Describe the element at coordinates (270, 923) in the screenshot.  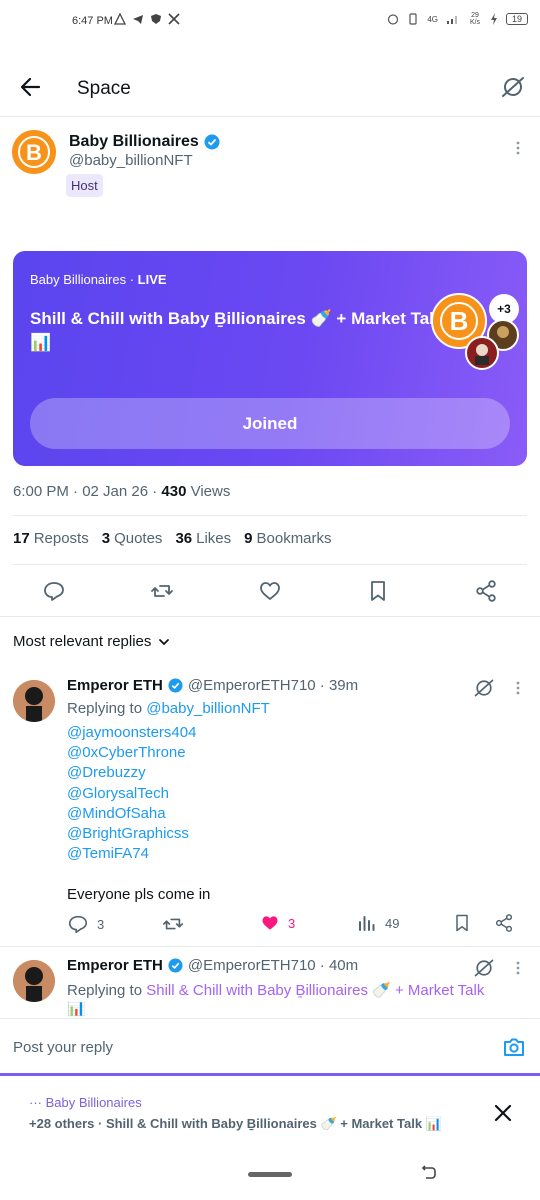
I see `heart-filled-icon` at that location.